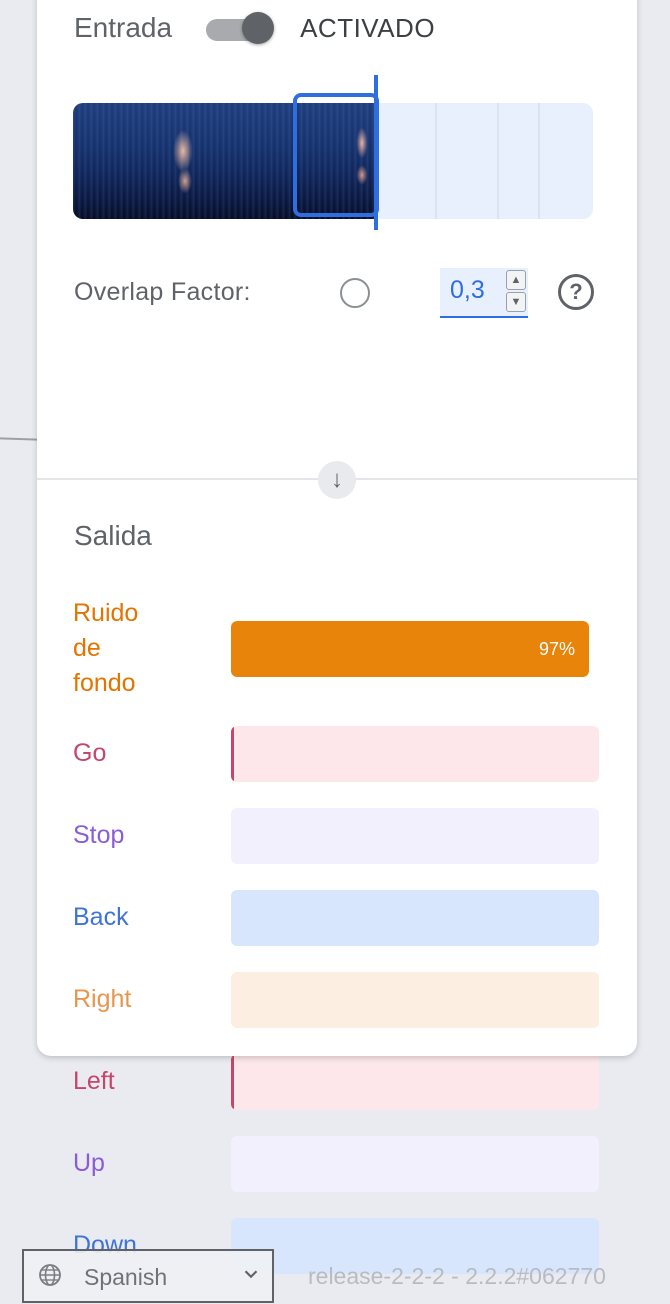 The image size is (670, 1304). I want to click on input-title: Entrada, so click(123, 27).